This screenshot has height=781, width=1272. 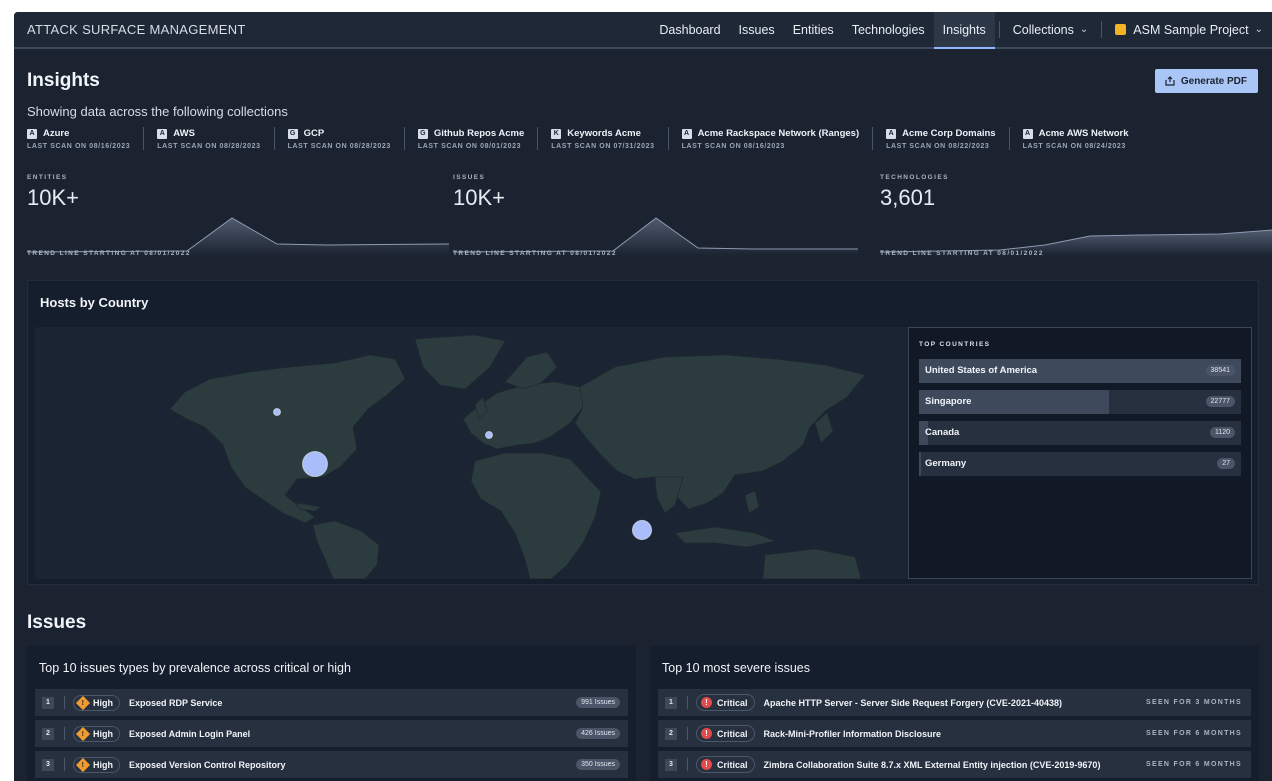 I want to click on issue-count-badge: 350 Issues, so click(x=598, y=764).